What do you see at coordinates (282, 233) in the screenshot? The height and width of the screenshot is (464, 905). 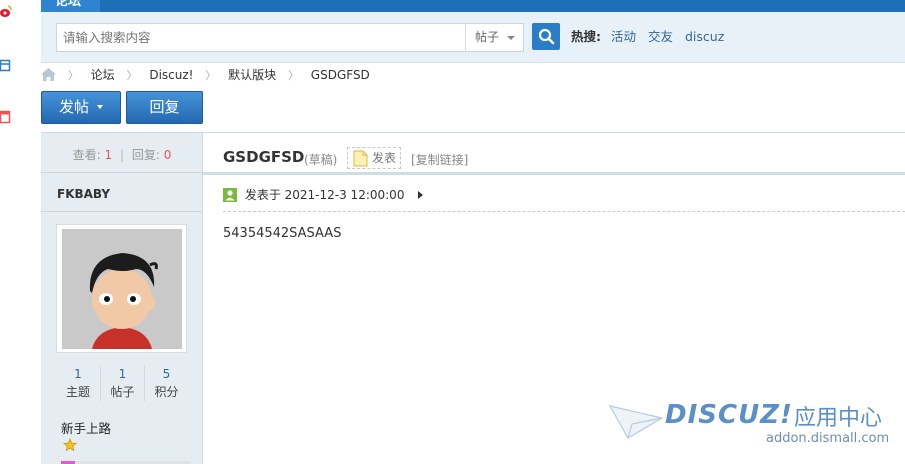 I see `post-content: 54354542SASAAS` at bounding box center [282, 233].